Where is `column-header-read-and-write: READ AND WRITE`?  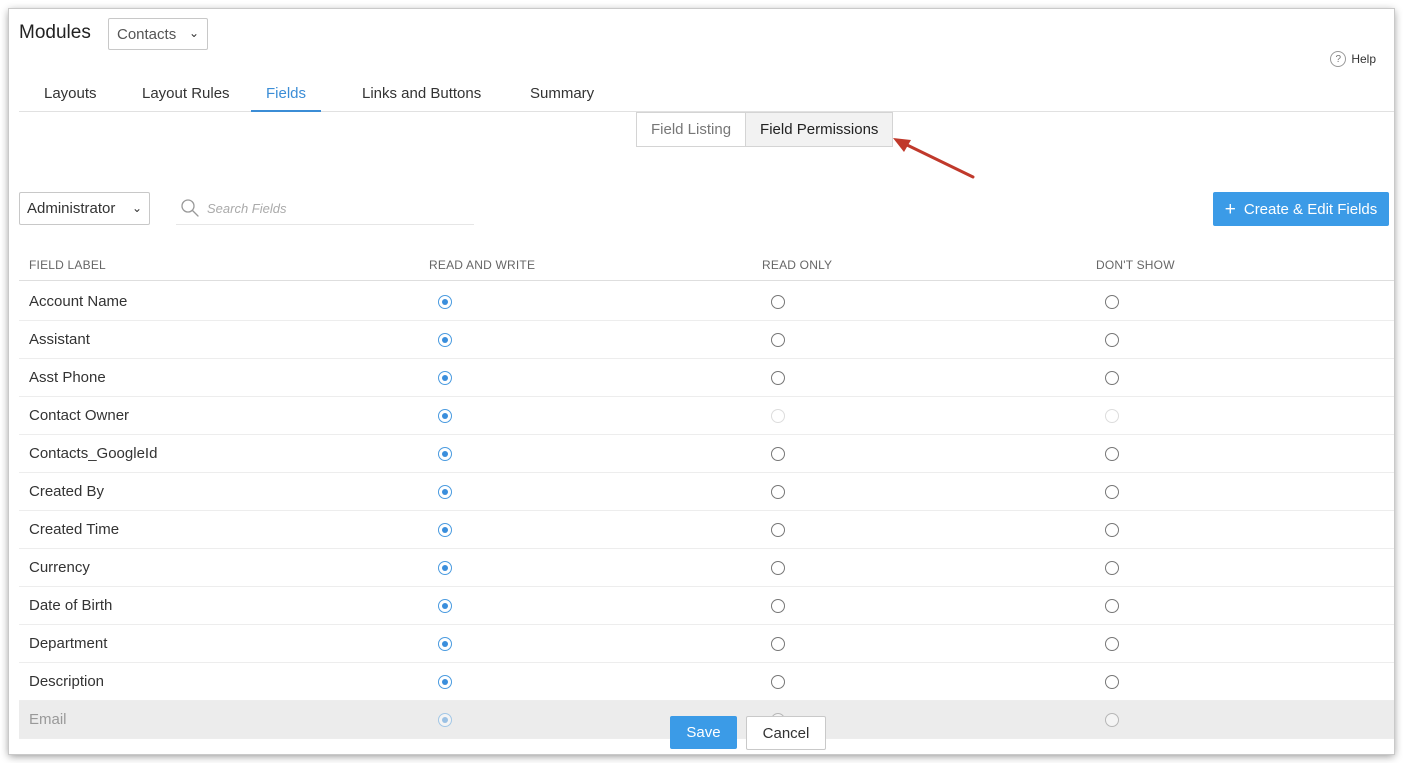
column-header-read-and-write: READ AND WRITE is located at coordinates (482, 265).